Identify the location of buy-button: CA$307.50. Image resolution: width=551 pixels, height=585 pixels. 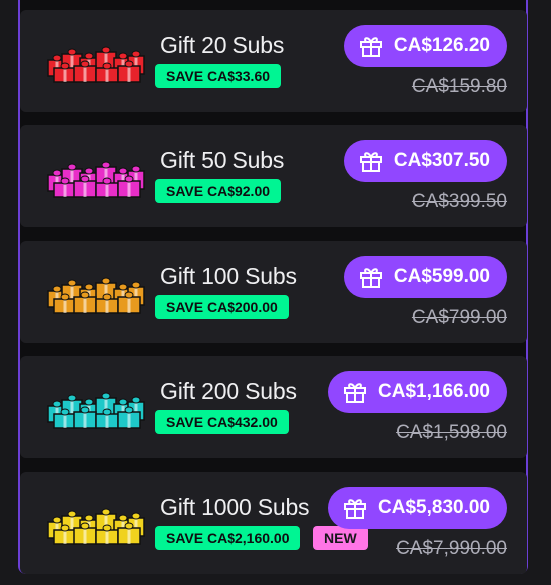
(425, 161).